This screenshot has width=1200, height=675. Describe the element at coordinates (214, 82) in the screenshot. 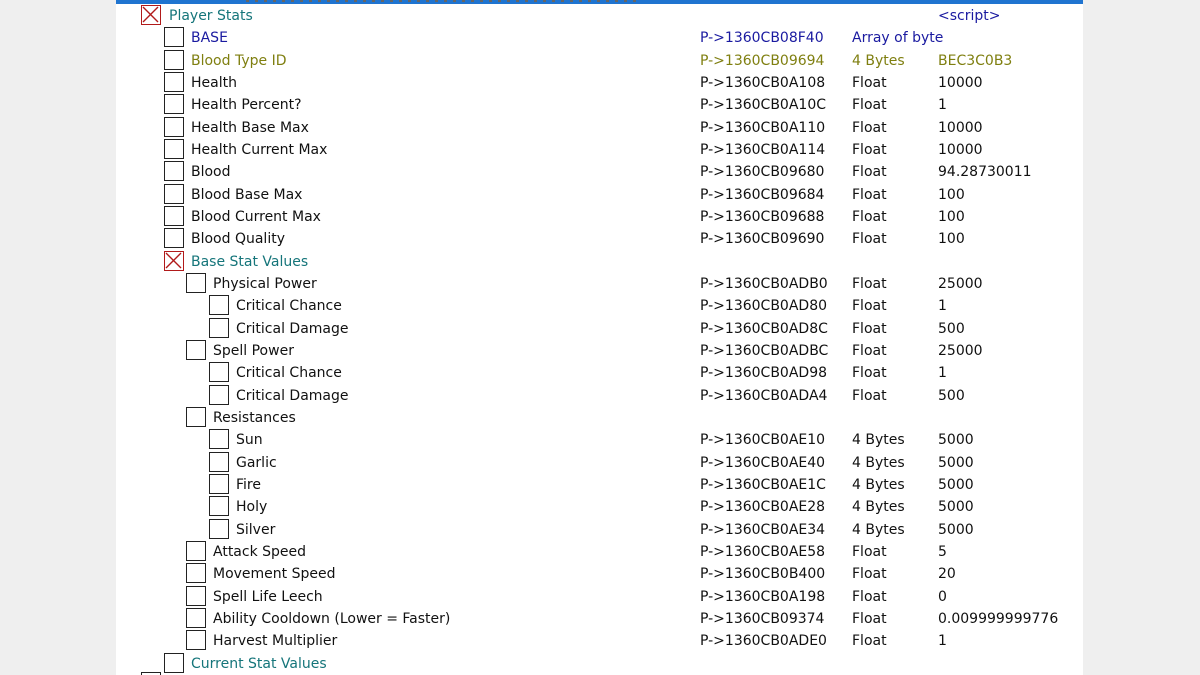

I see `row-description: Health` at that location.